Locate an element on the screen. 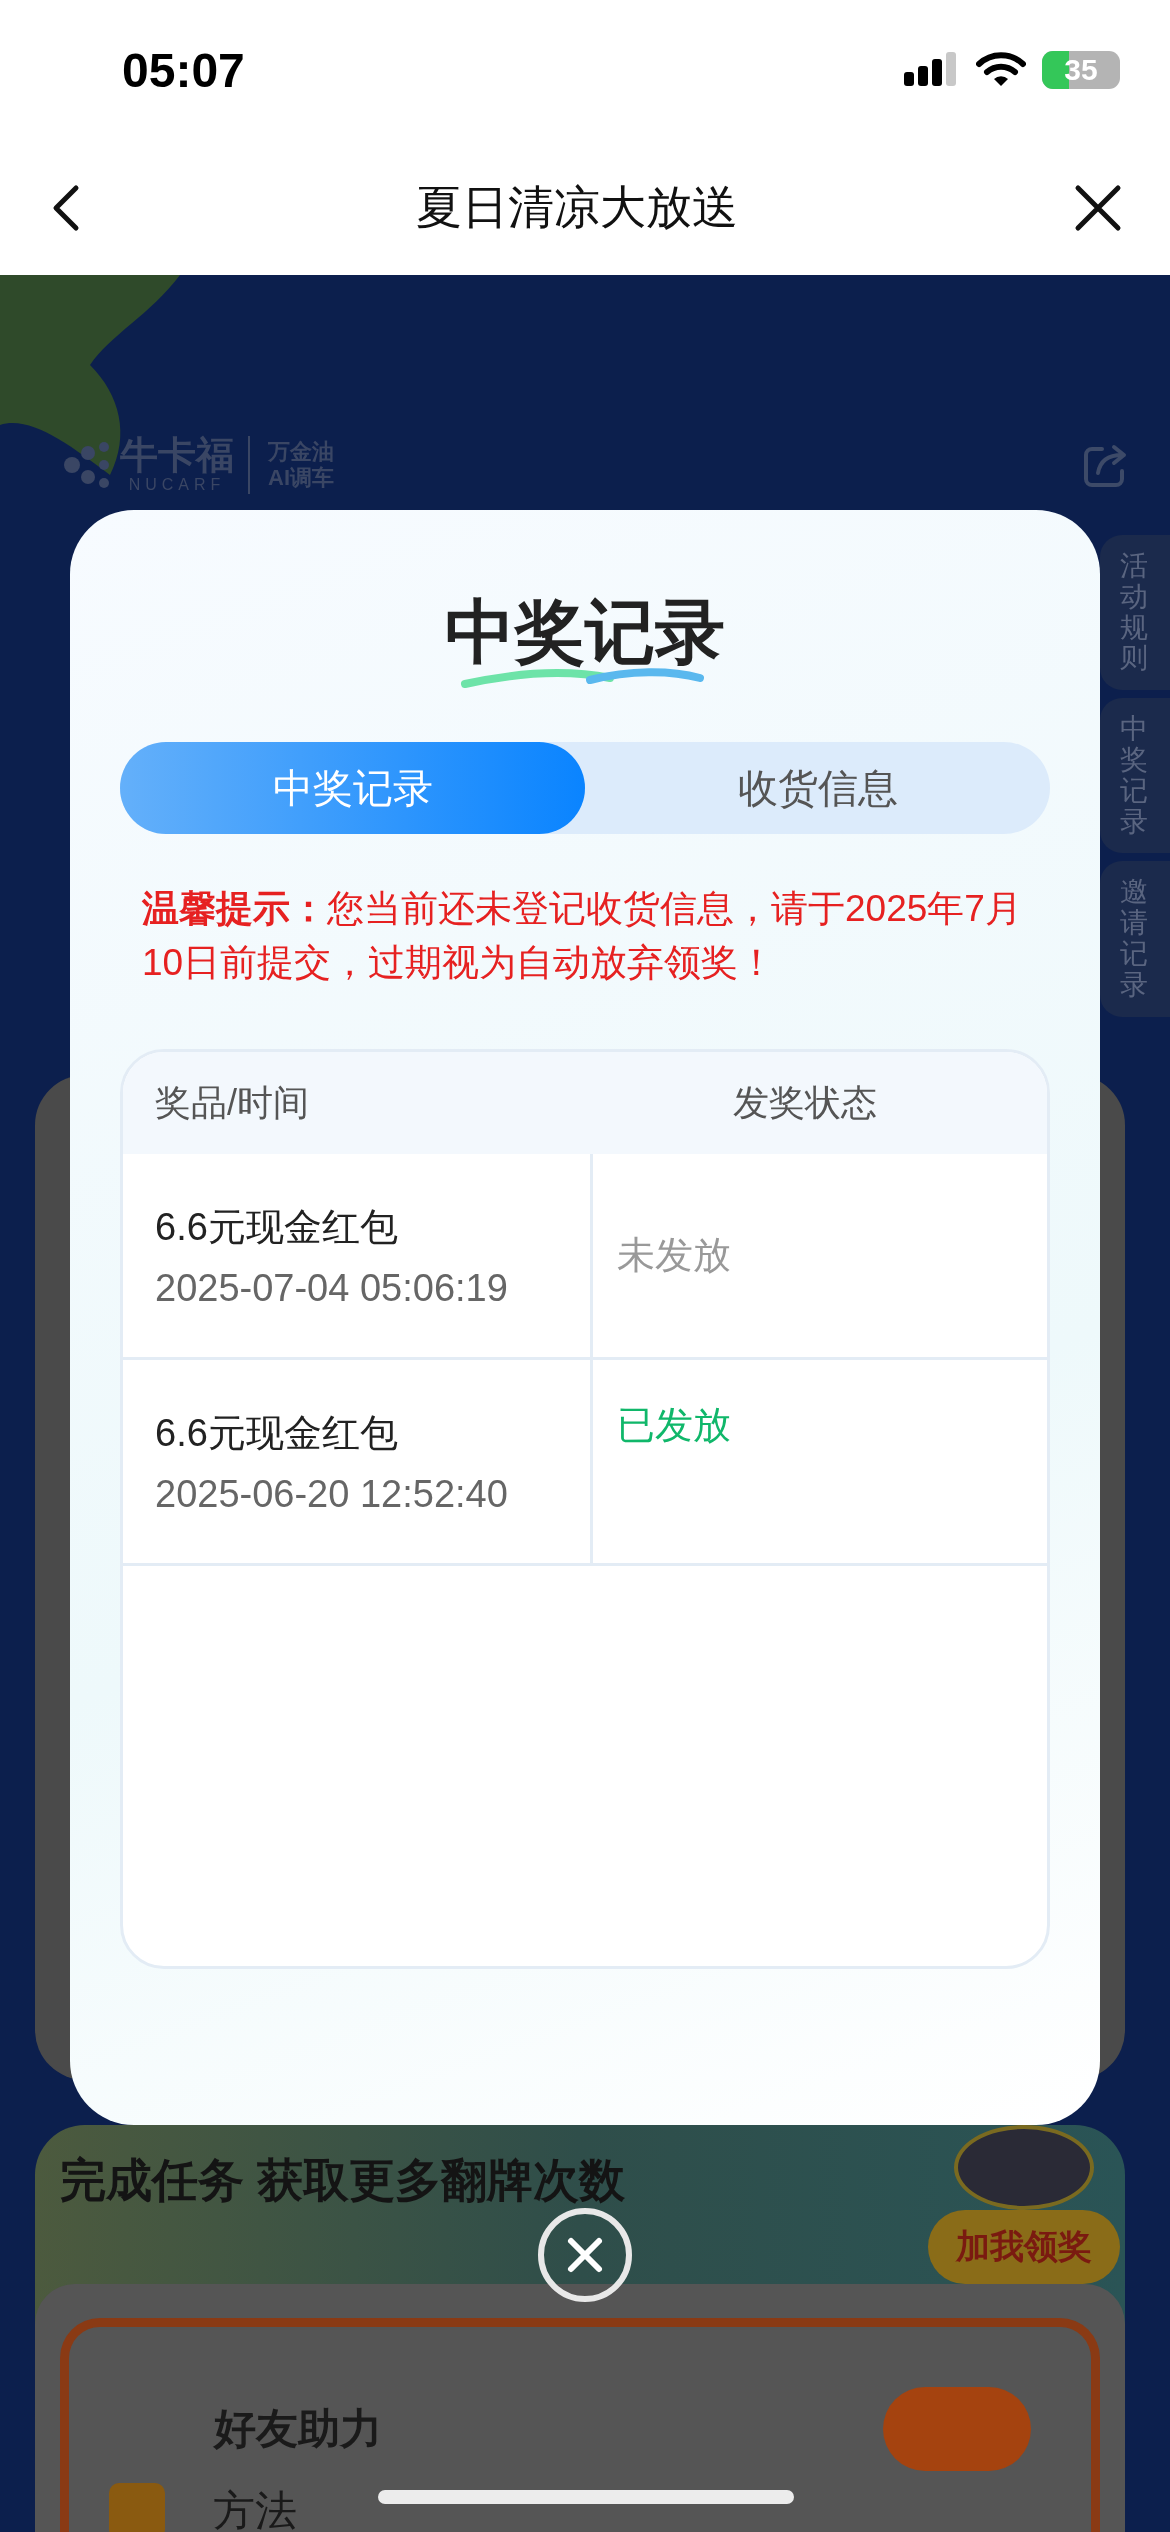  prize-time: 2025-07-04 05:06:19 is located at coordinates (332, 1288).